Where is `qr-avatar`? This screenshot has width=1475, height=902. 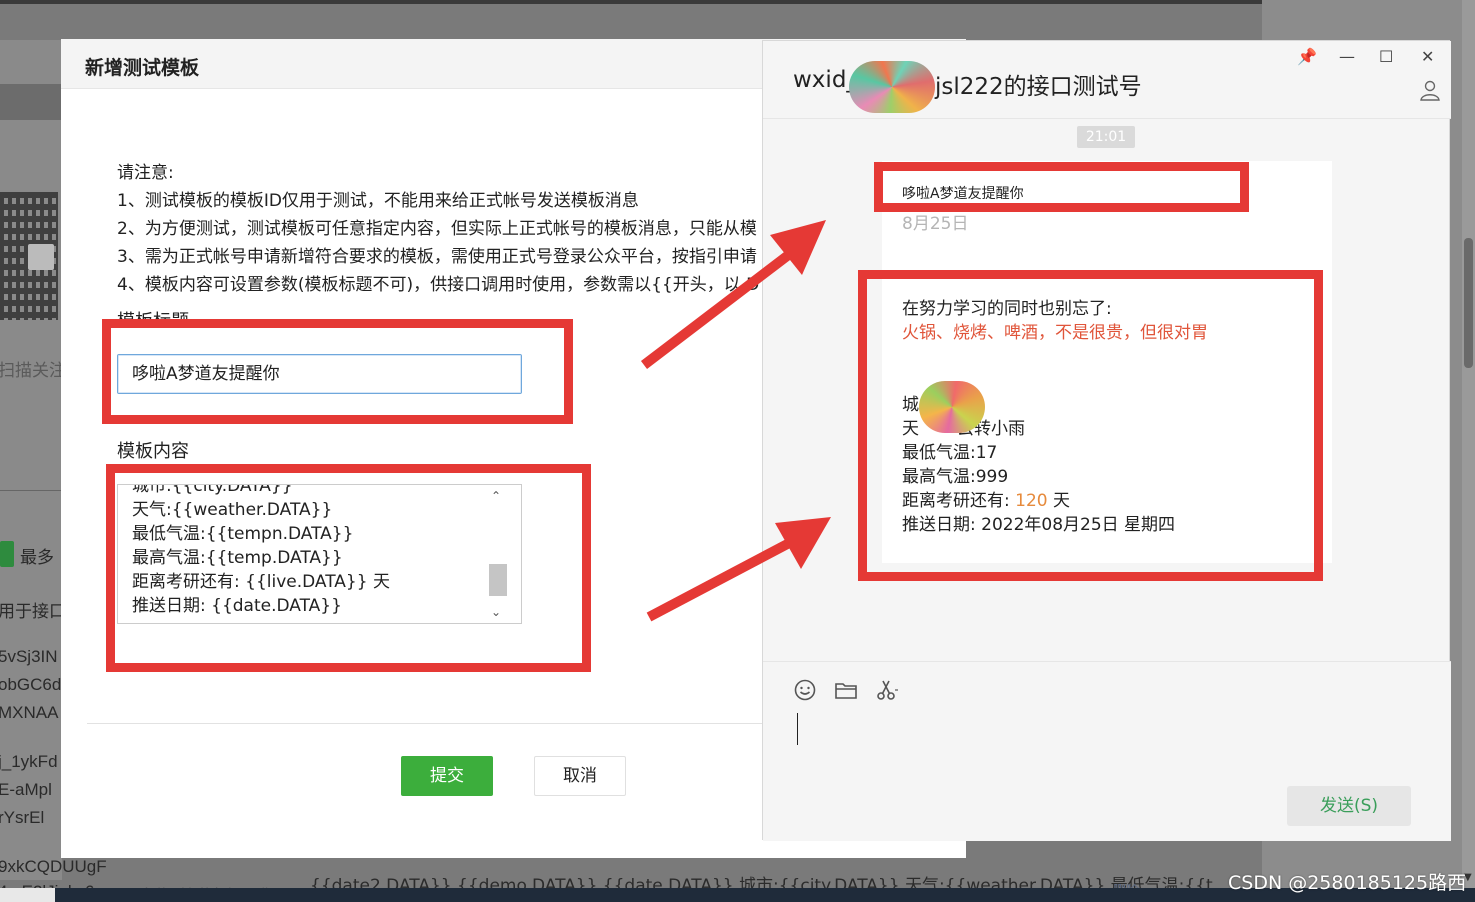
qr-avatar is located at coordinates (41, 257).